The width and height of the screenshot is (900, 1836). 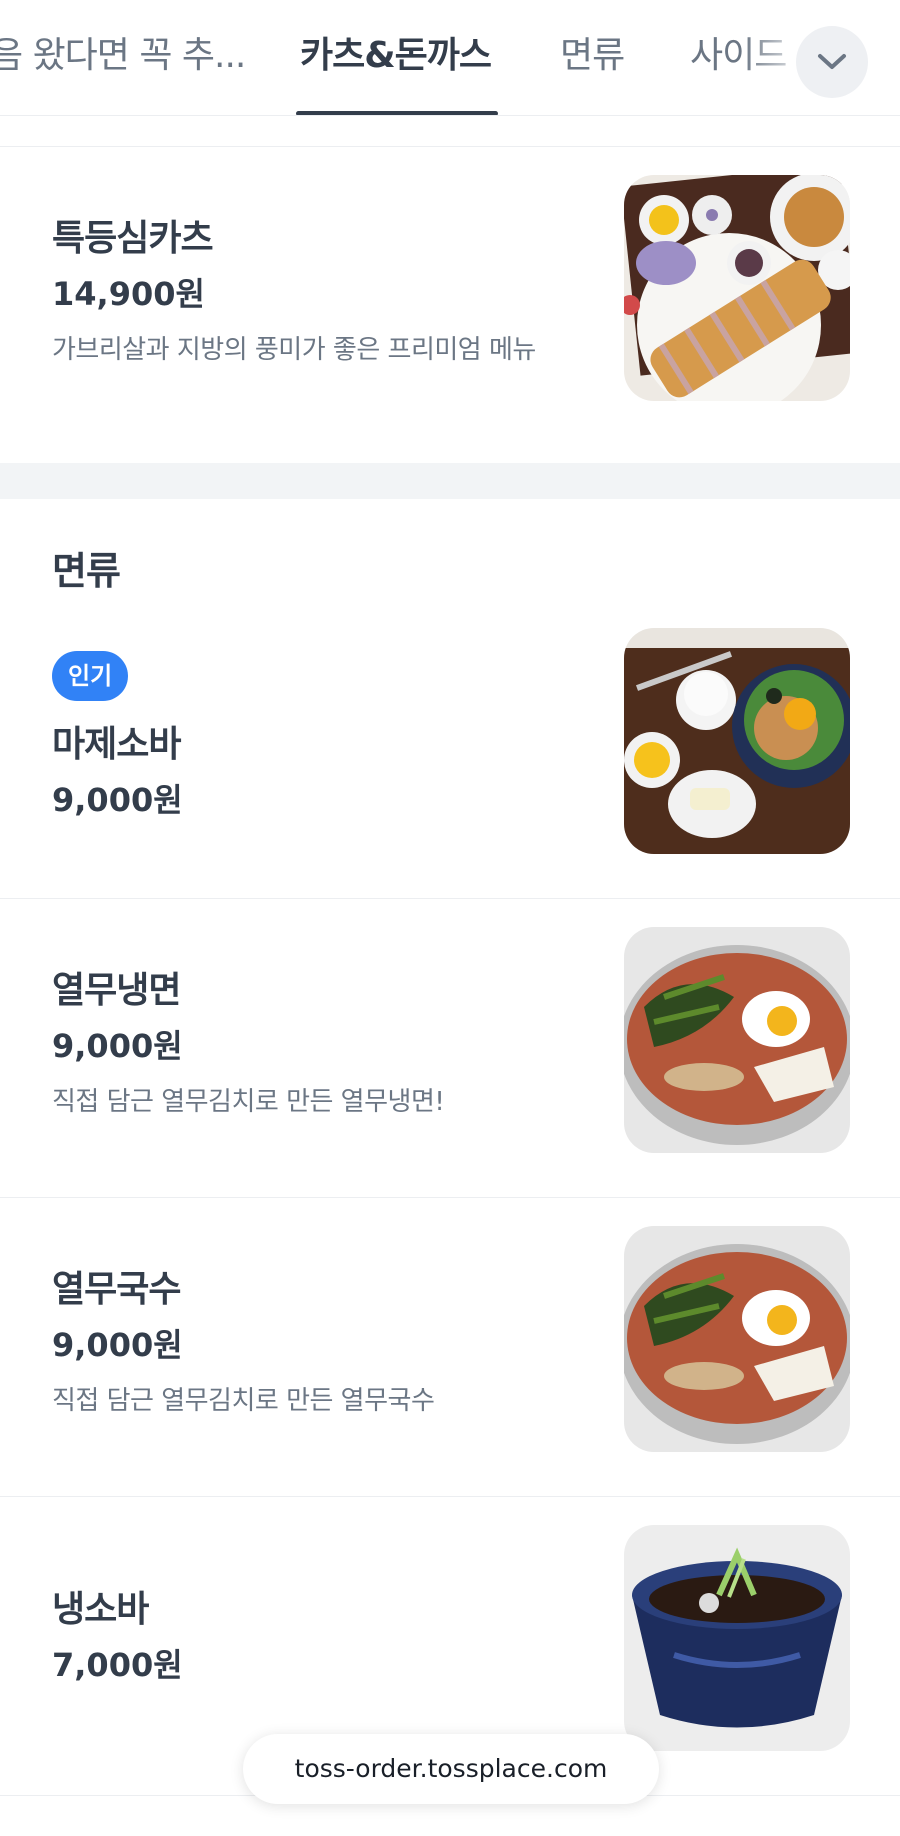 What do you see at coordinates (116, 990) in the screenshot?
I see `item-name: 열무냉면` at bounding box center [116, 990].